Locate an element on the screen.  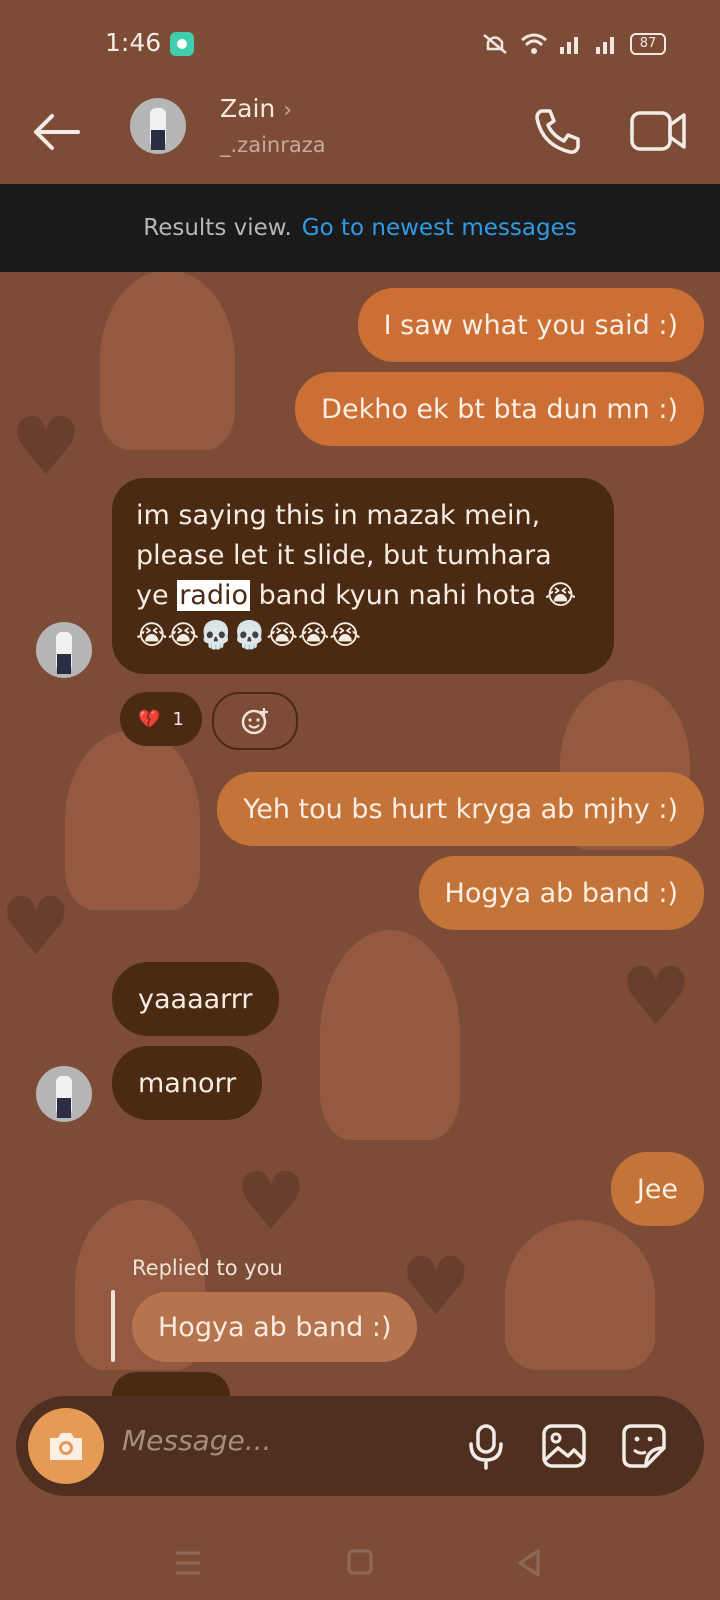
contact-username: _.zainraza is located at coordinates (273, 145).